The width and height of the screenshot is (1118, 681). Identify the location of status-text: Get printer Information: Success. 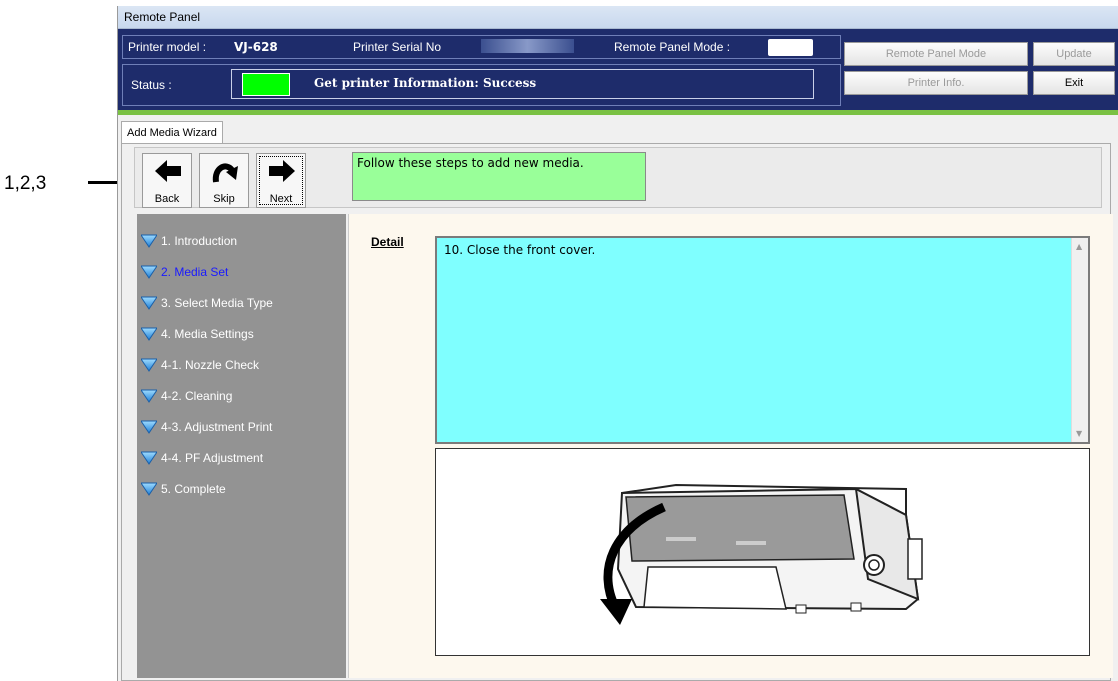
(425, 83).